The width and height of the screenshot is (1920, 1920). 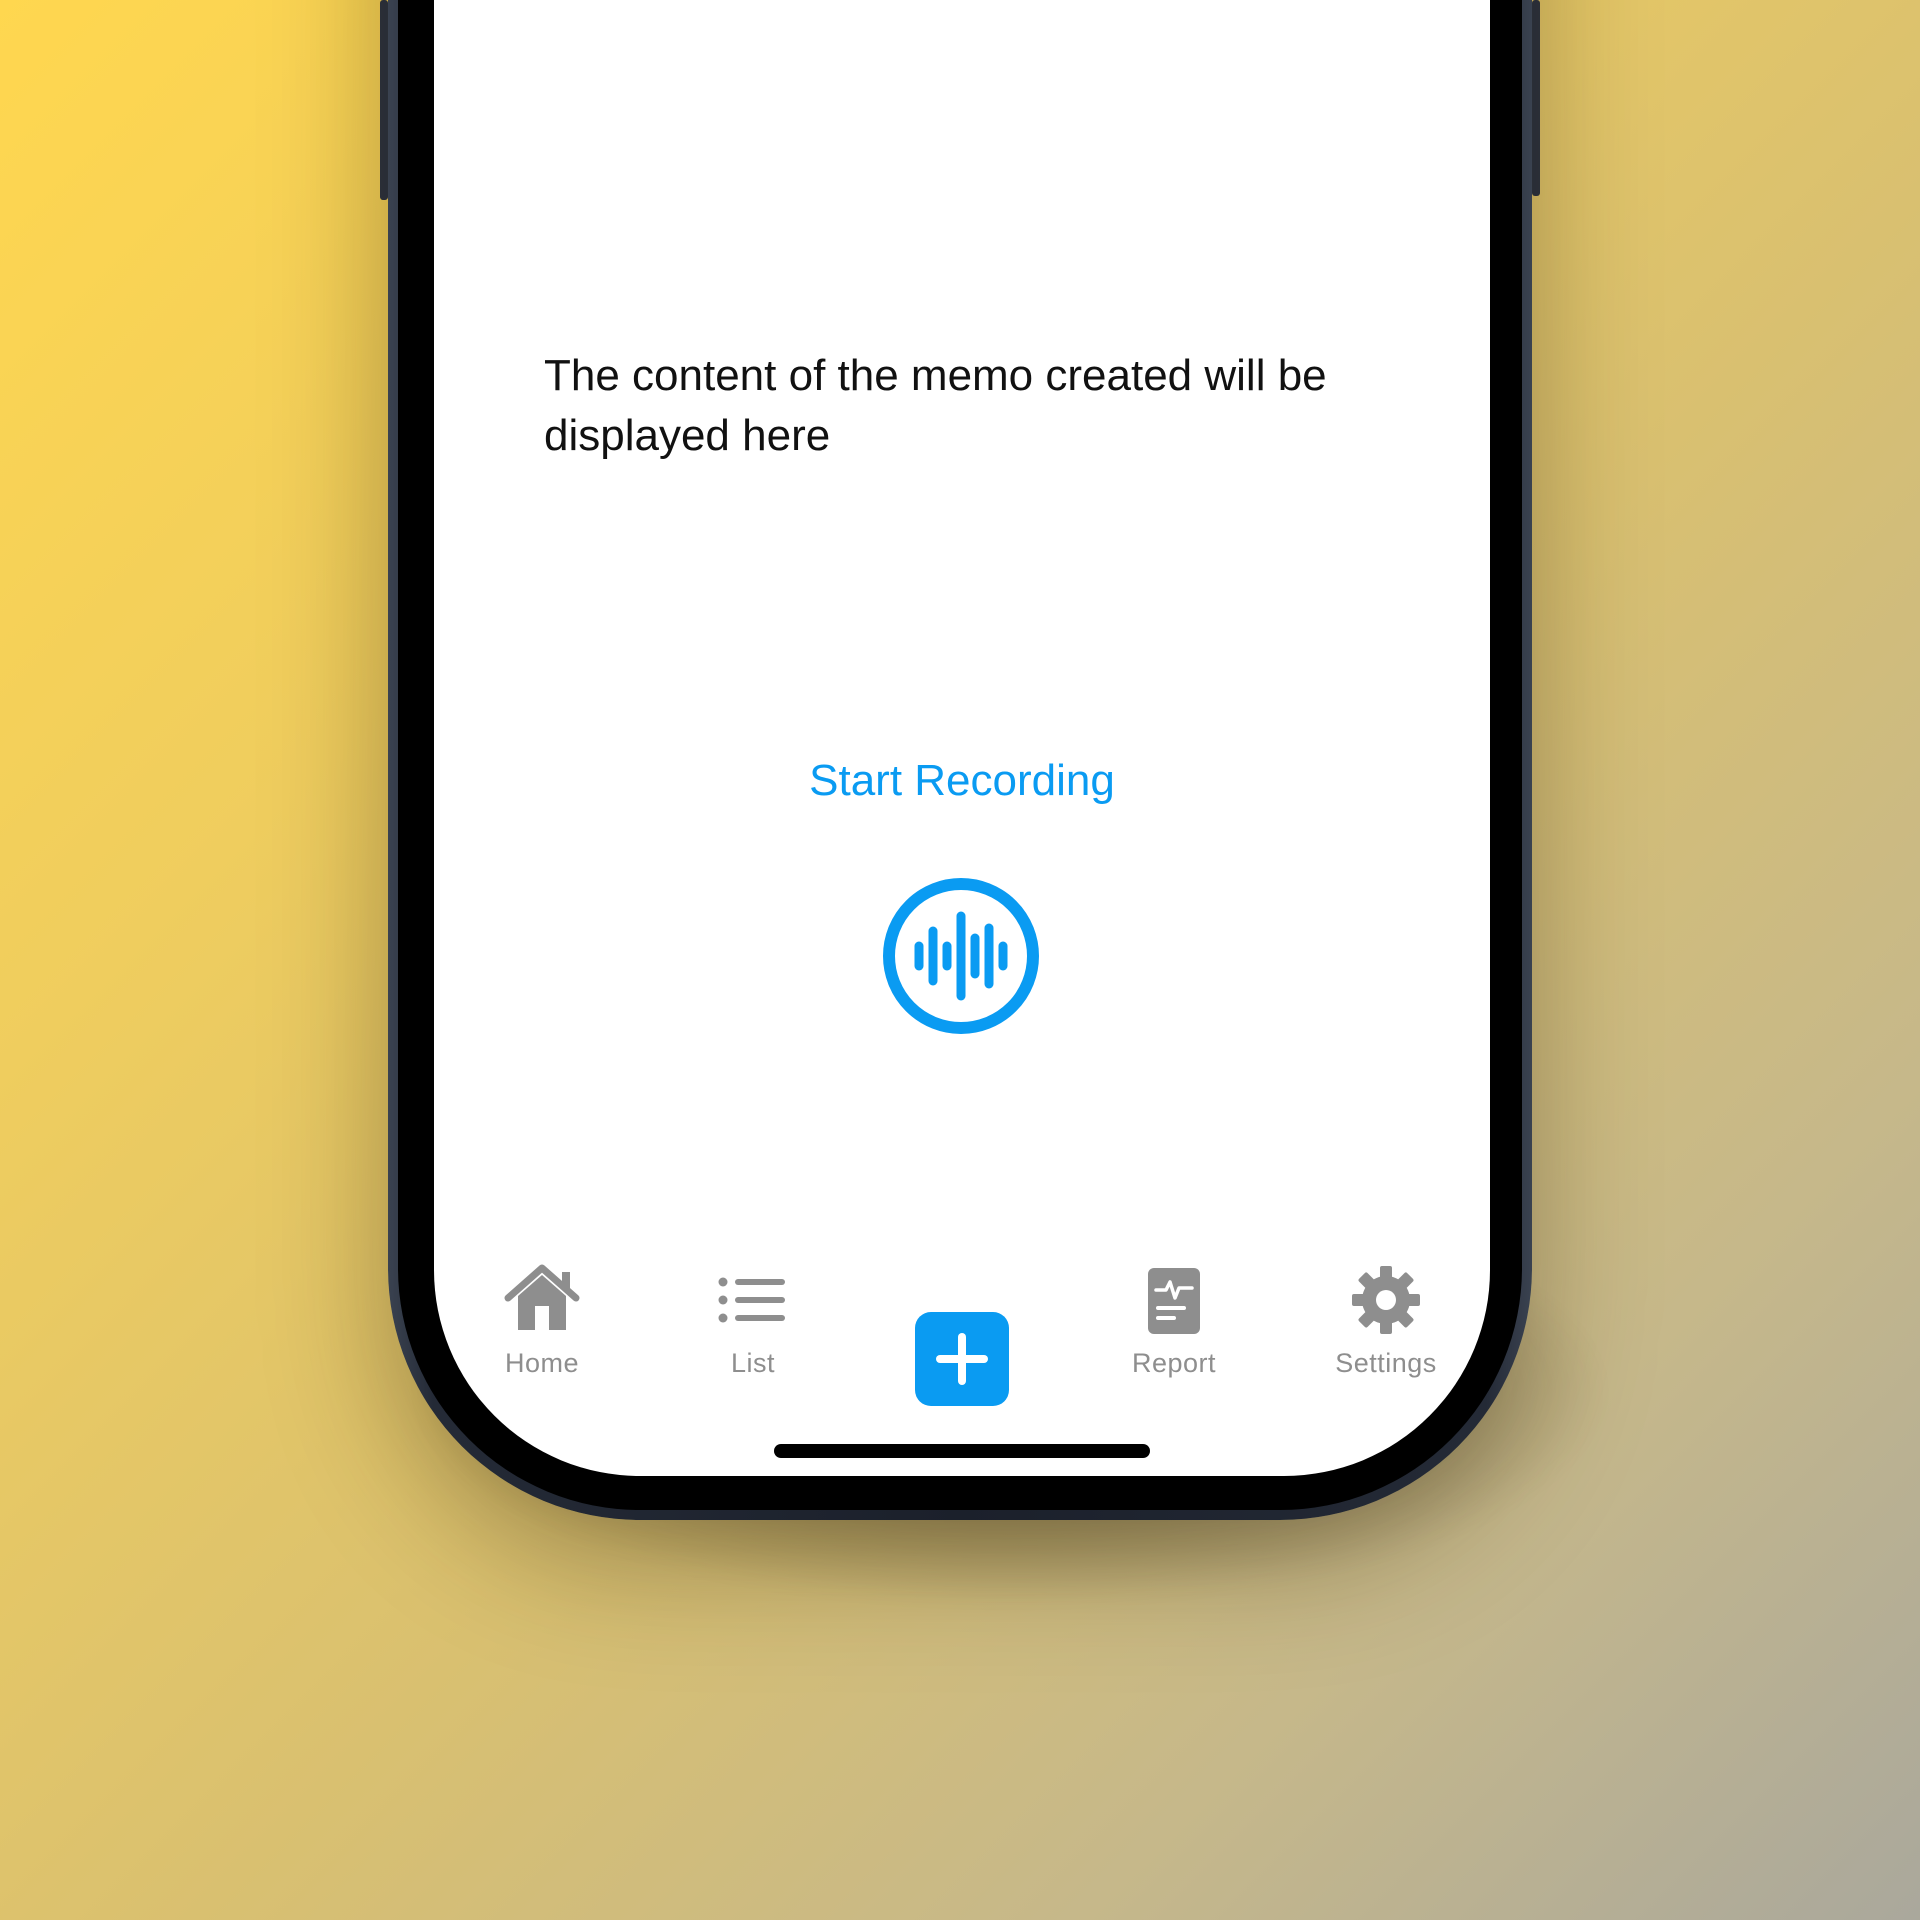 I want to click on plus-icon, so click(x=962, y=1359).